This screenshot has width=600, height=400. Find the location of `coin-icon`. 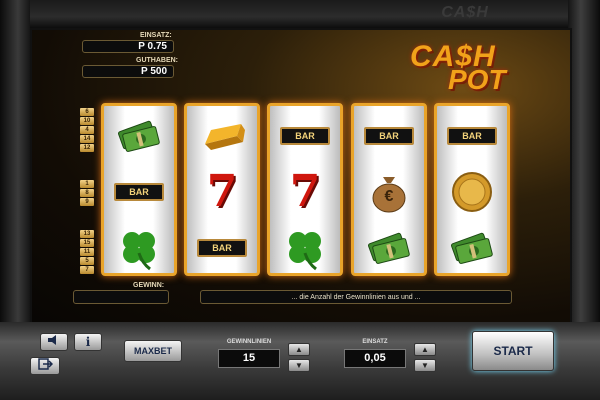

coin-icon is located at coordinates (472, 192).